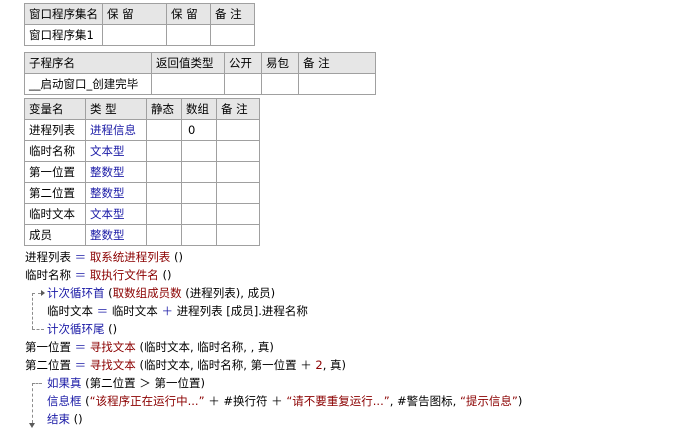 The image size is (686, 448). What do you see at coordinates (55, 130) in the screenshot?
I see `var-name-cell: 进程列表` at bounding box center [55, 130].